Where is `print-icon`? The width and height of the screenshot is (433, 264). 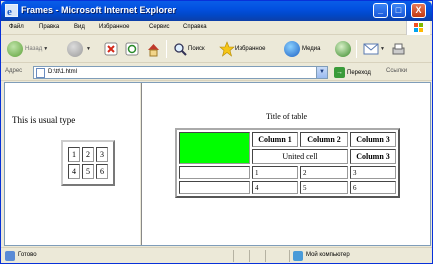 print-icon is located at coordinates (398, 48).